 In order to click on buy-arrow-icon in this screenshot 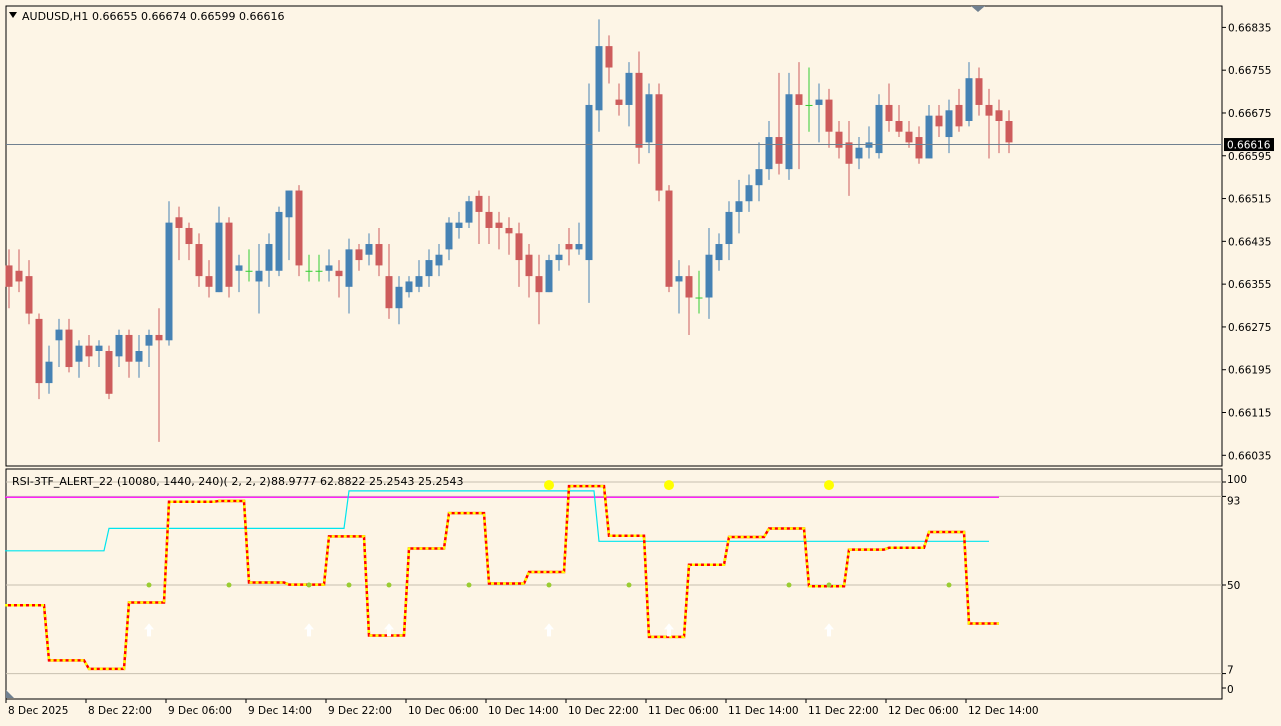, I will do `click(669, 630)`.